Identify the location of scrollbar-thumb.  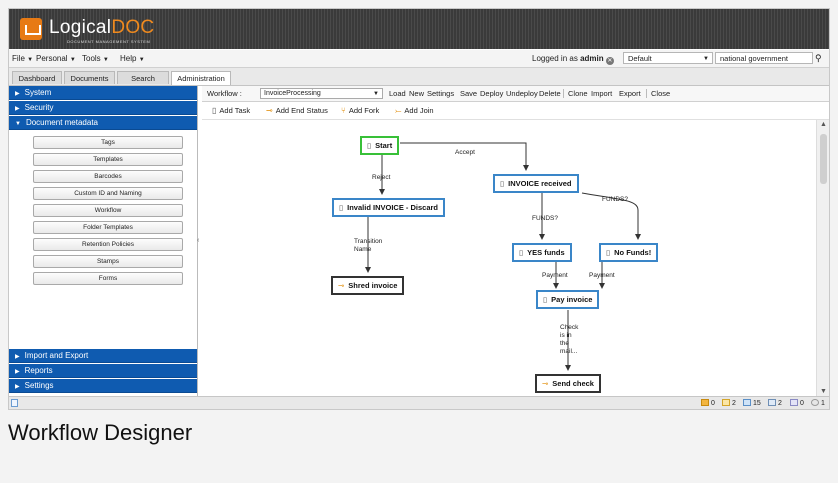
(823, 159).